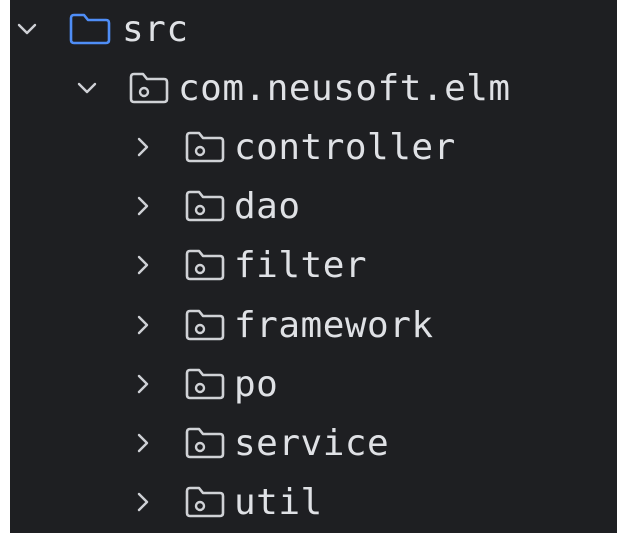 The image size is (627, 533). I want to click on tree-node-framework: framework, so click(313, 325).